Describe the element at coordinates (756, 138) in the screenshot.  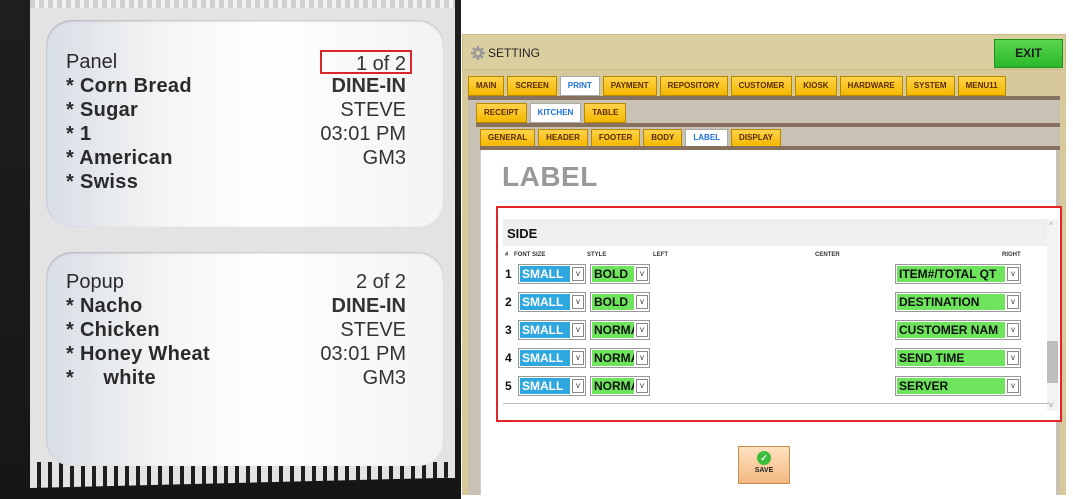
I see `tab-display: DISPLAY` at that location.